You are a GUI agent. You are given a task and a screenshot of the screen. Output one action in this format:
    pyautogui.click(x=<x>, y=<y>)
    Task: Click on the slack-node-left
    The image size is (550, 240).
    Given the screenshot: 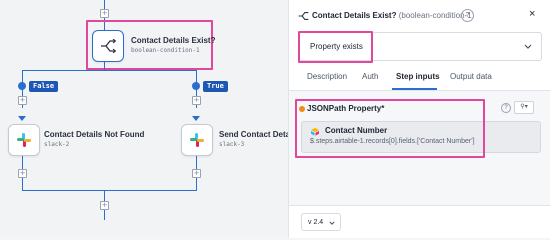 What is the action you would take?
    pyautogui.click(x=24, y=140)
    